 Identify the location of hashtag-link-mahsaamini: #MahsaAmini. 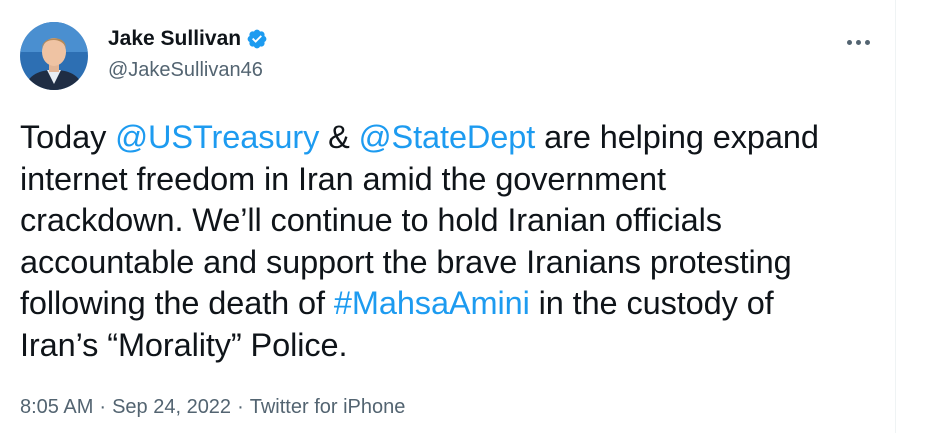
(432, 303).